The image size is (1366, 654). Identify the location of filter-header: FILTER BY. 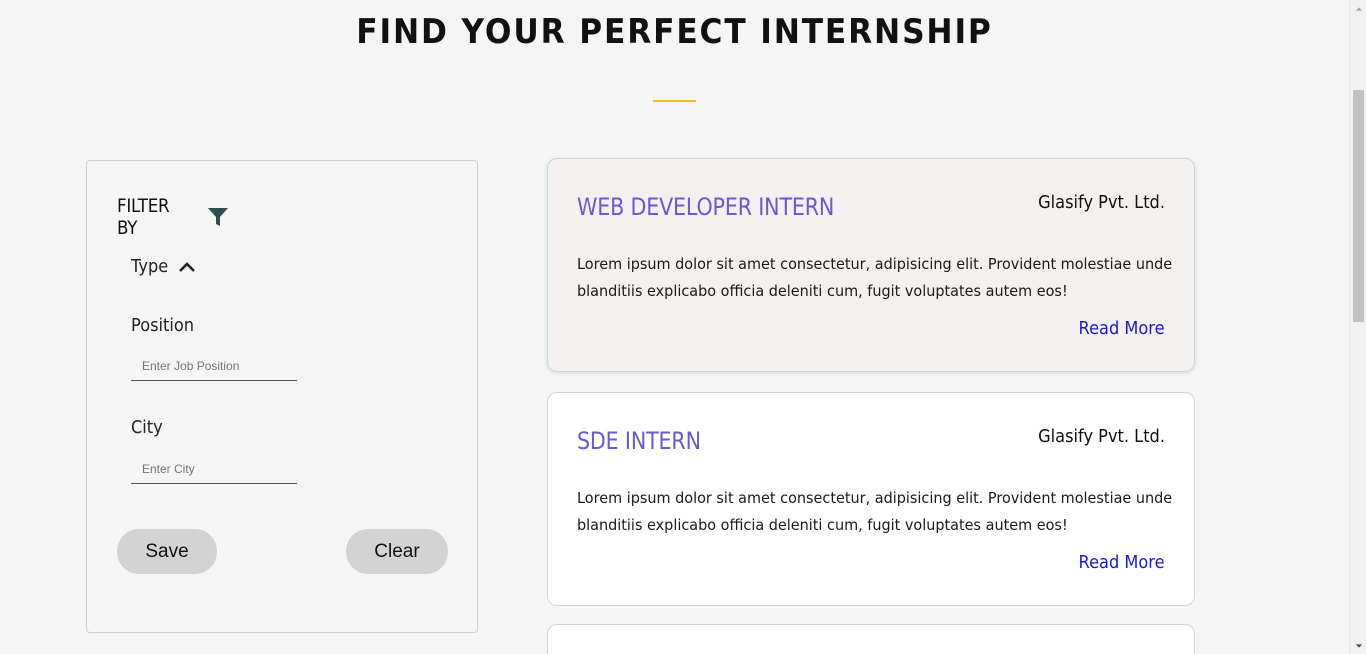
(173, 217).